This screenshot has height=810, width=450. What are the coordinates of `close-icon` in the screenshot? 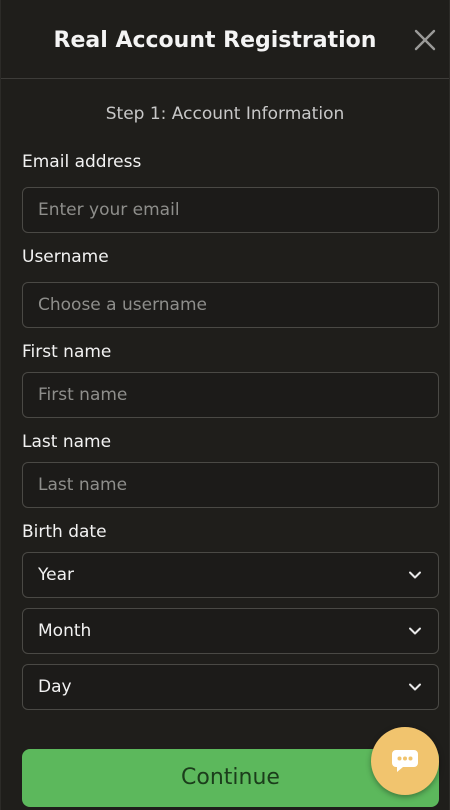 It's located at (425, 40).